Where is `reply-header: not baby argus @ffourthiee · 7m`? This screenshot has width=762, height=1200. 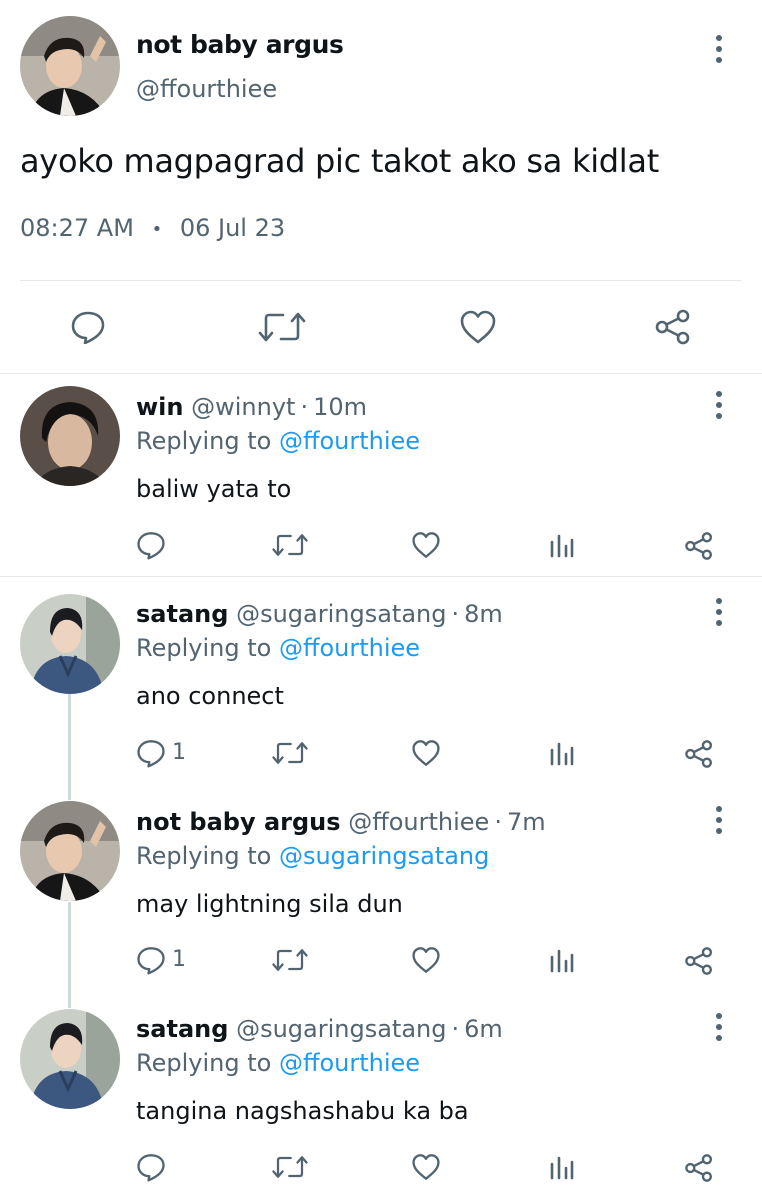 reply-header: not baby argus @ffourthiee · 7m is located at coordinates (341, 822).